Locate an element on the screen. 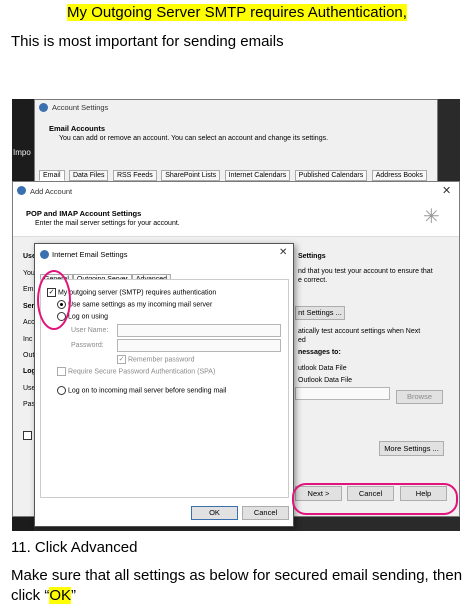 The height and width of the screenshot is (609, 474). add-account-titlebar is located at coordinates (236, 190).